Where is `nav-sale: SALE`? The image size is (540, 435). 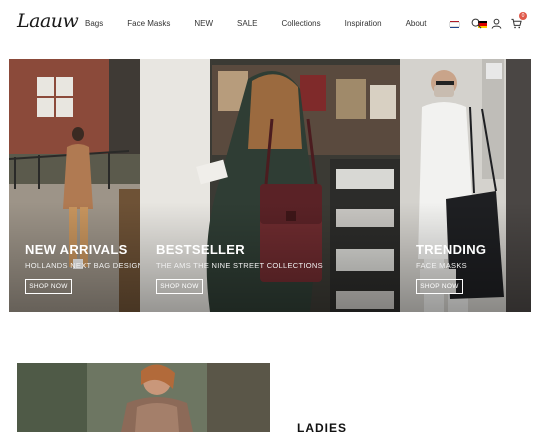
nav-sale: SALE is located at coordinates (247, 23).